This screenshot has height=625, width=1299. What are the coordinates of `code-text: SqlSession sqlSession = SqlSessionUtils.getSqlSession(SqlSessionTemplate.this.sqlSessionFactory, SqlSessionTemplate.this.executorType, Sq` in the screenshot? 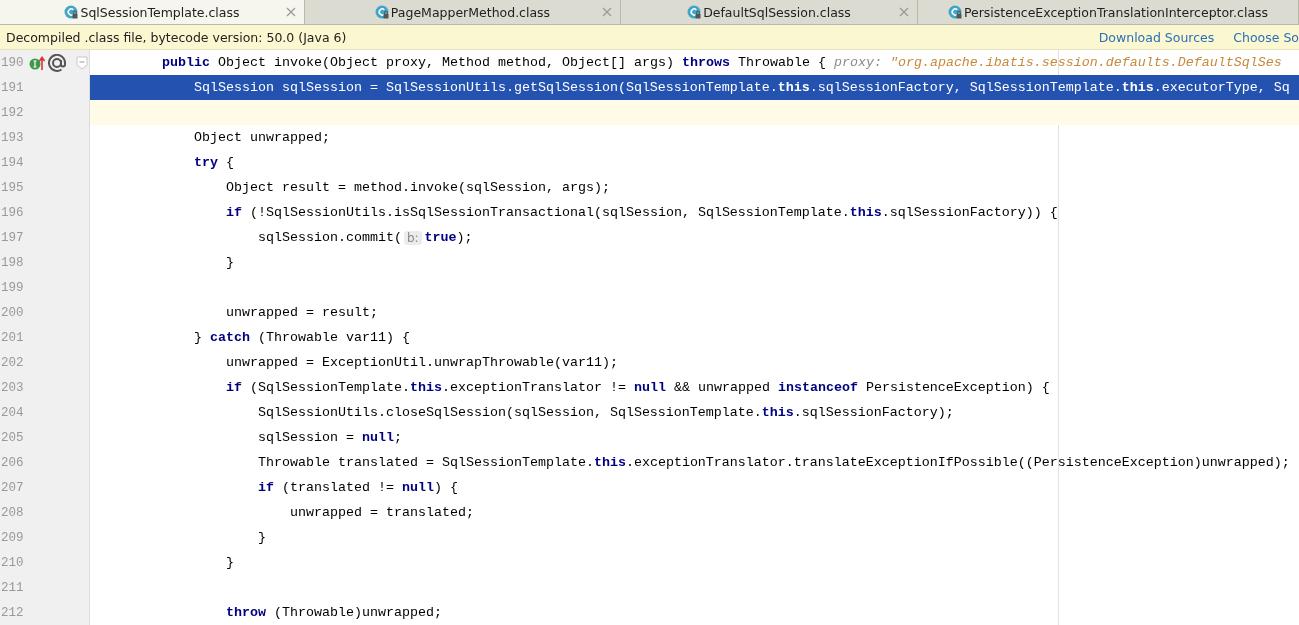 It's located at (741, 87).